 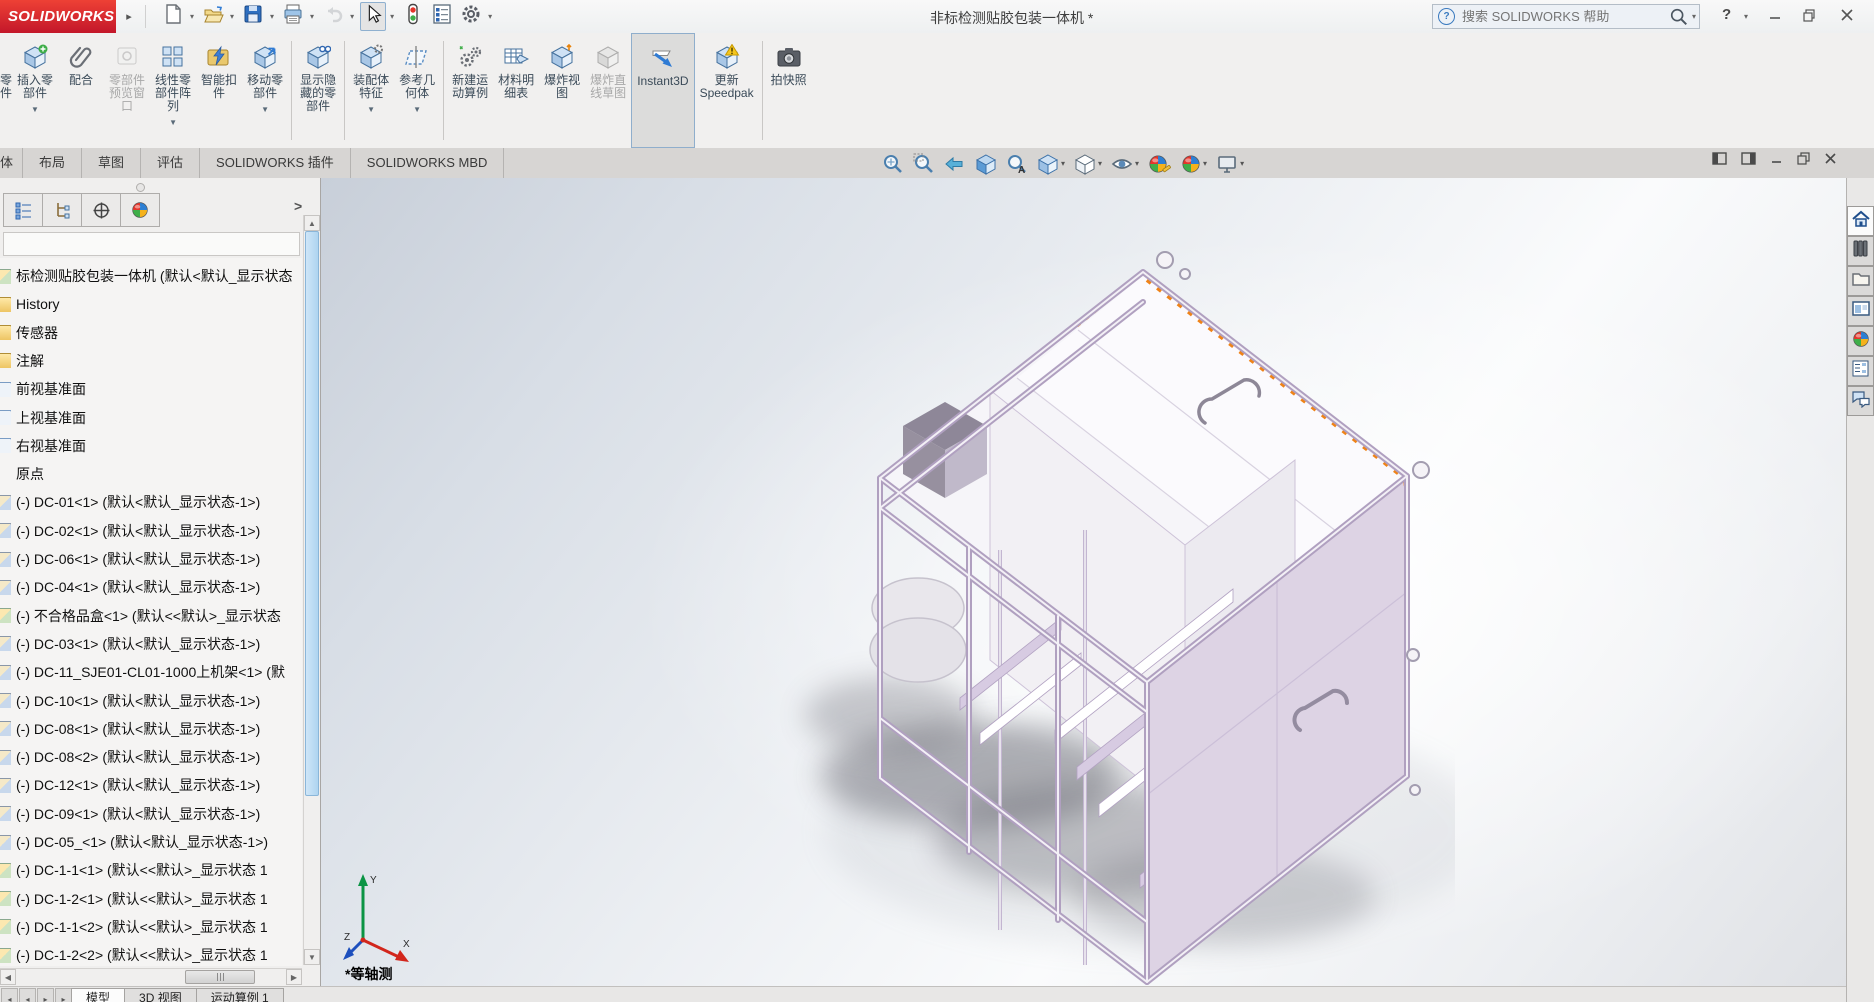 What do you see at coordinates (151, 814) in the screenshot?
I see `tree-item: (-) DC-09<1> (默认<默认_显示状态-1>)` at bounding box center [151, 814].